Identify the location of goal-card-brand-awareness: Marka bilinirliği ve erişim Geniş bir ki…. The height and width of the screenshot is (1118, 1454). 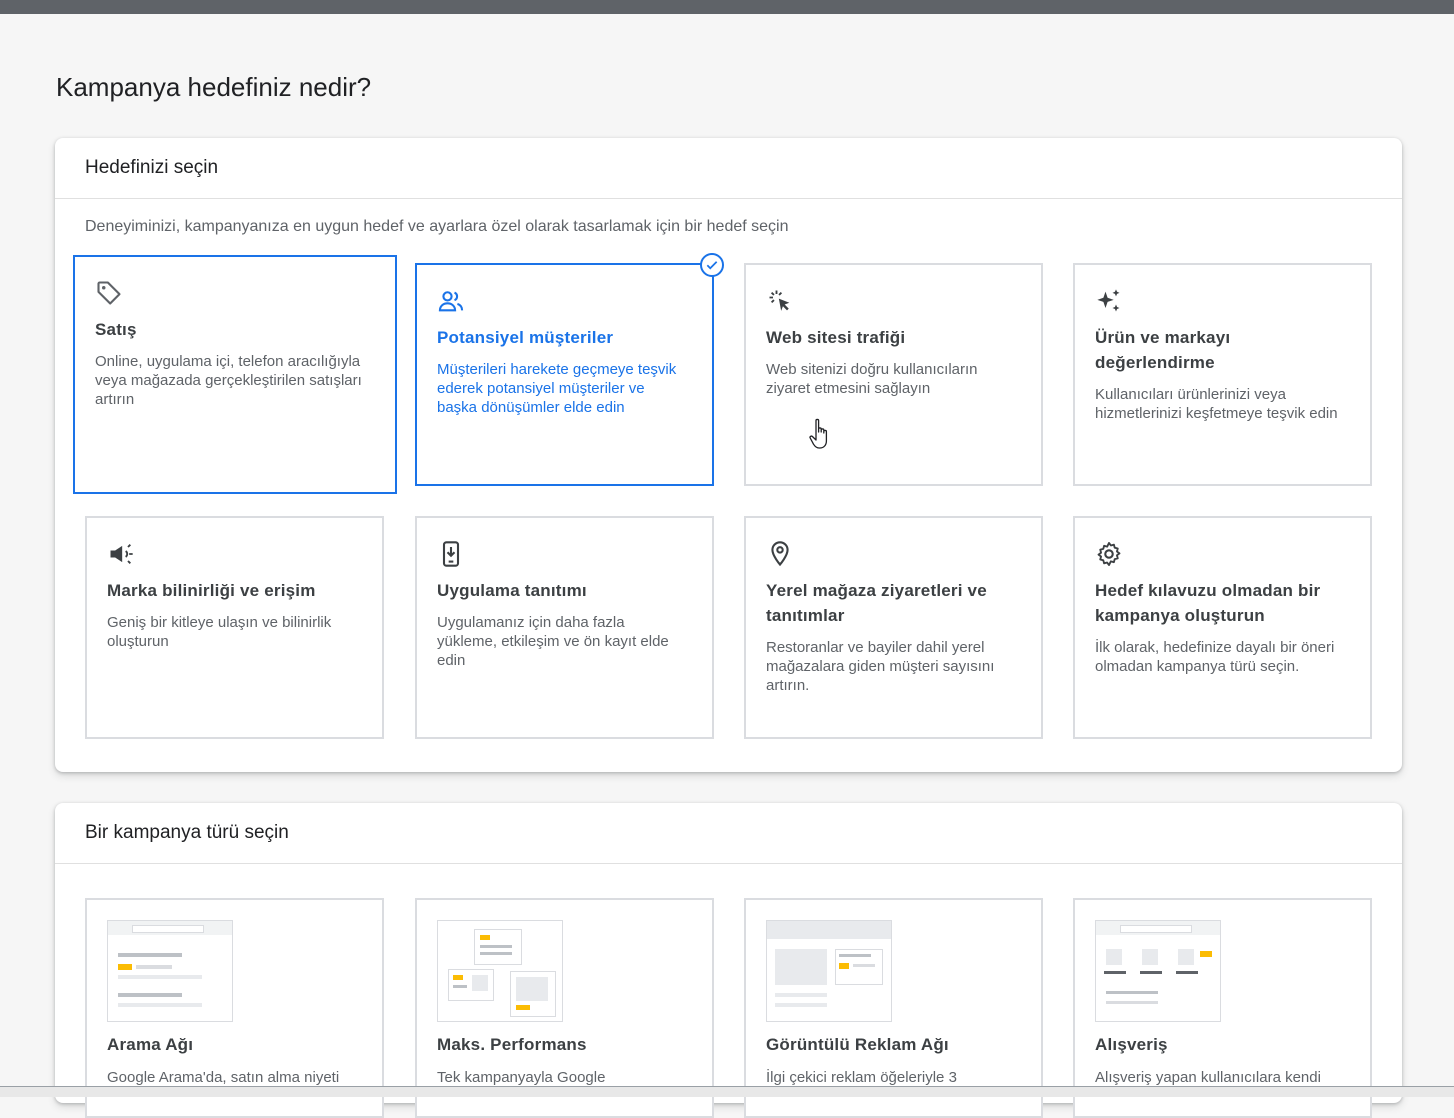
(234, 627).